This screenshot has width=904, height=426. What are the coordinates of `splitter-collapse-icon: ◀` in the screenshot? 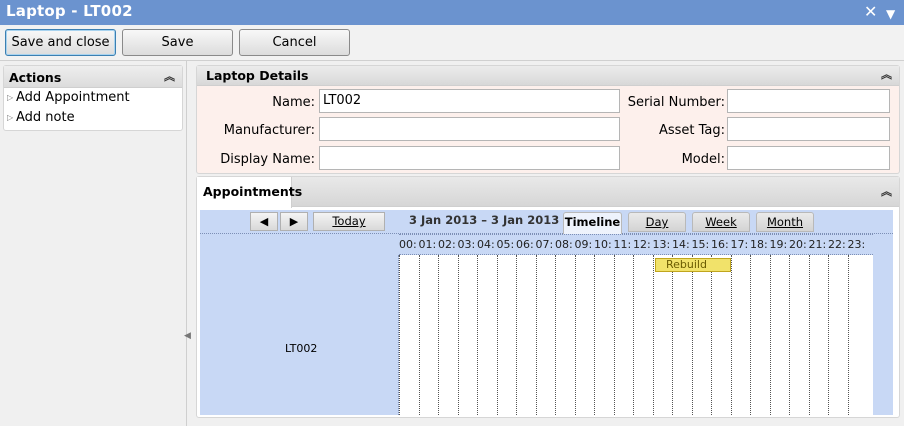 It's located at (187, 336).